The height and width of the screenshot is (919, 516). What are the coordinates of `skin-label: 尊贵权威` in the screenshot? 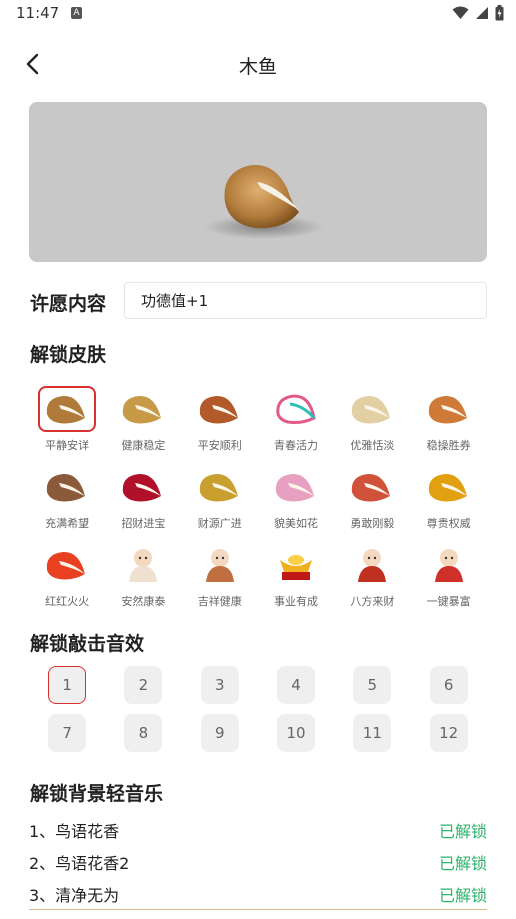 It's located at (448, 523).